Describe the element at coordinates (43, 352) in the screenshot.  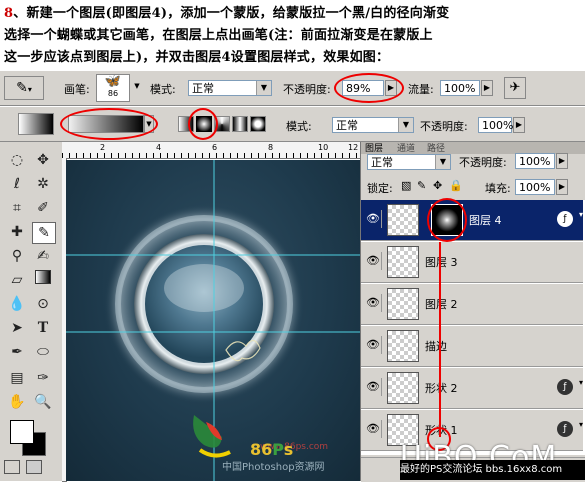
I see `shape-tool-icon: ⬭` at that location.